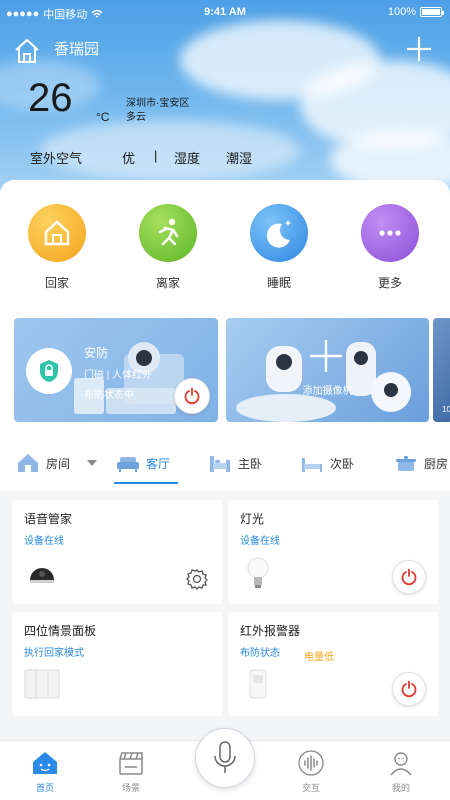 This screenshot has height=800, width=450. What do you see at coordinates (250, 463) in the screenshot?
I see `tab-label: 主卧` at bounding box center [250, 463].